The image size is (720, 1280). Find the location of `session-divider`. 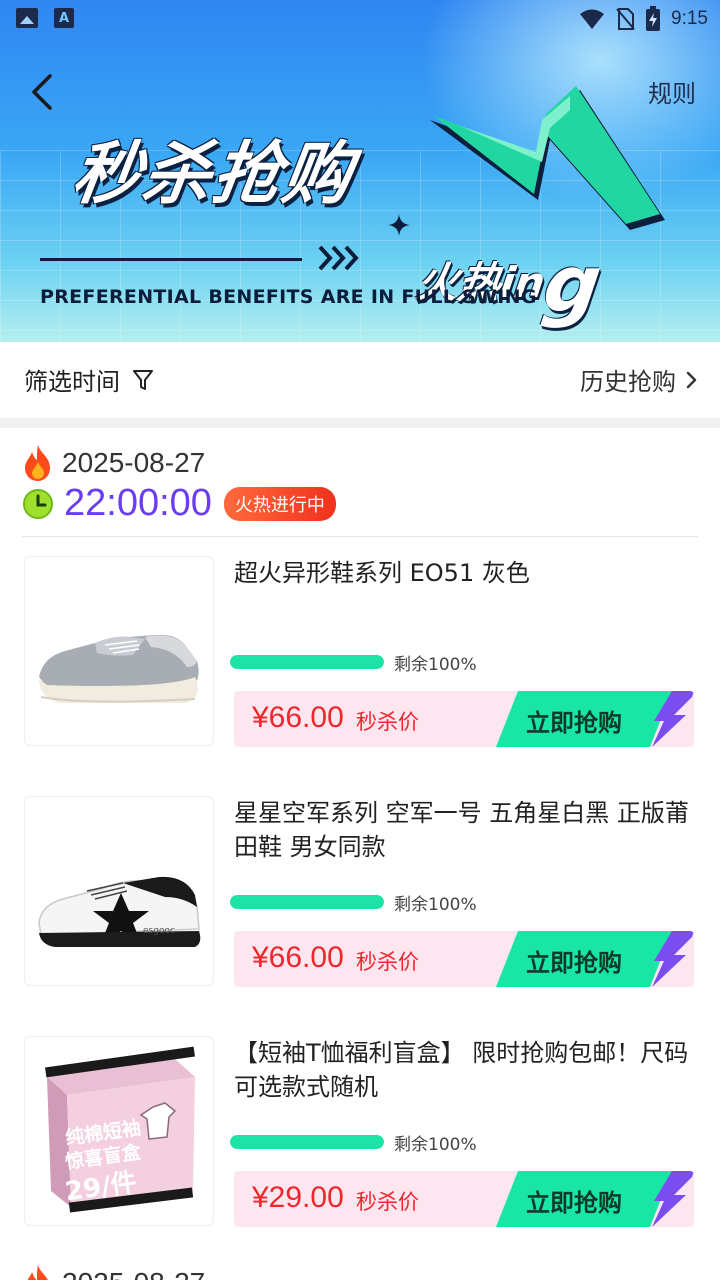

session-divider is located at coordinates (360, 536).